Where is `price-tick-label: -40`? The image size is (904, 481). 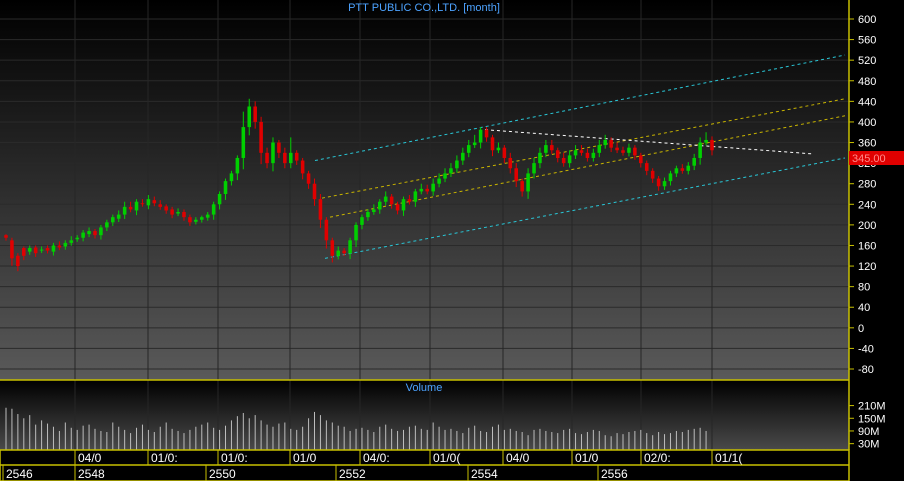
price-tick-label: -40 is located at coordinates (866, 349).